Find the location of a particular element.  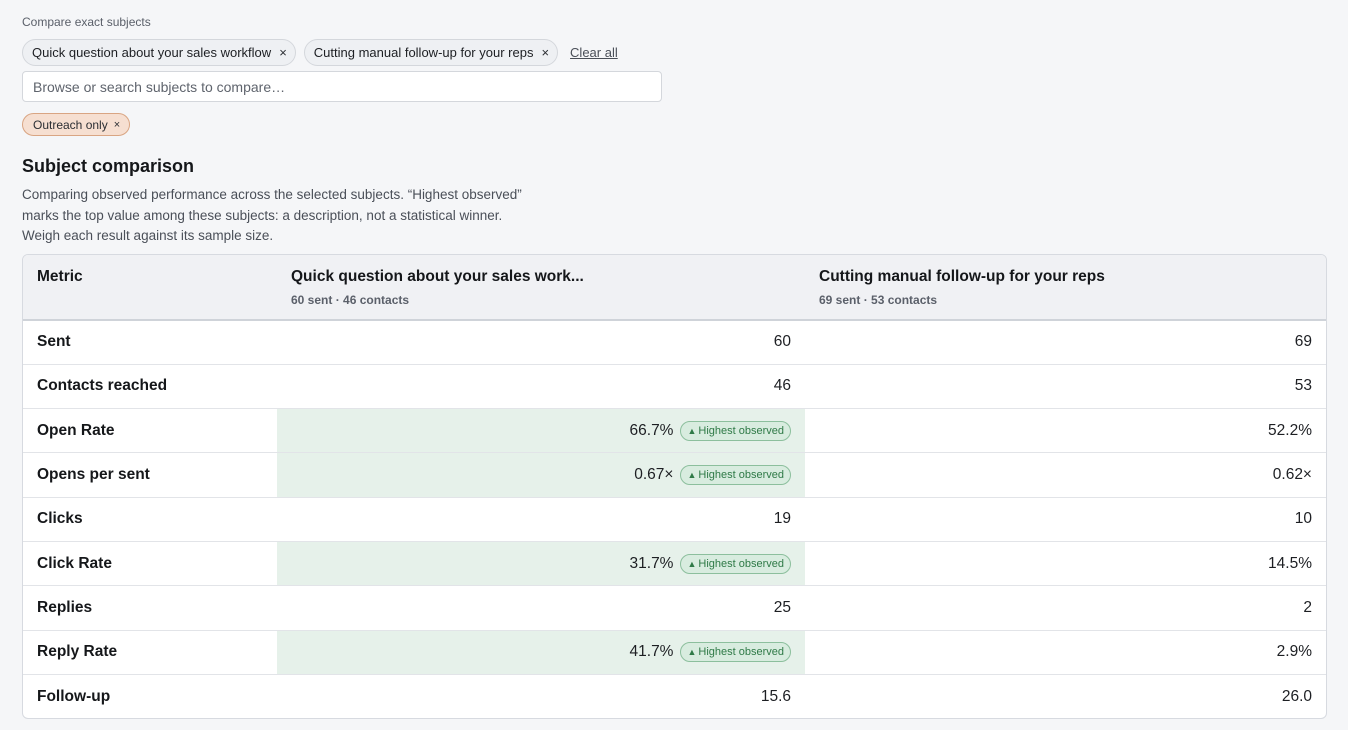

metric-name-cell: Open Rate is located at coordinates (76, 430).